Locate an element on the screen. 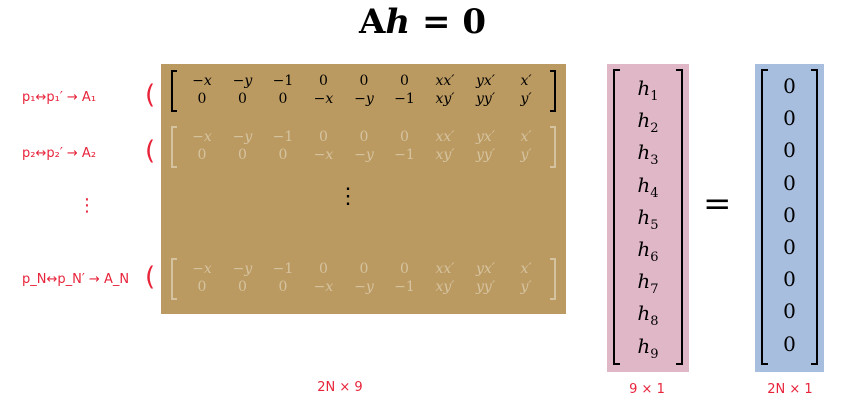 This screenshot has height=413, width=845. title-A: A is located at coordinates (372, 22).